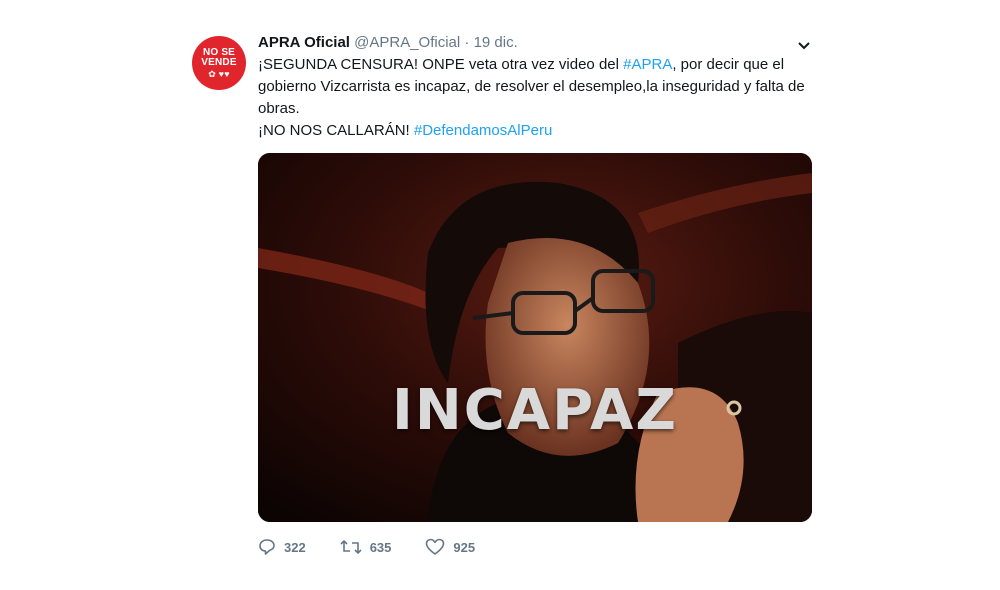 The width and height of the screenshot is (1000, 590). What do you see at coordinates (535, 410) in the screenshot?
I see `media-caption: INCAPAZ` at bounding box center [535, 410].